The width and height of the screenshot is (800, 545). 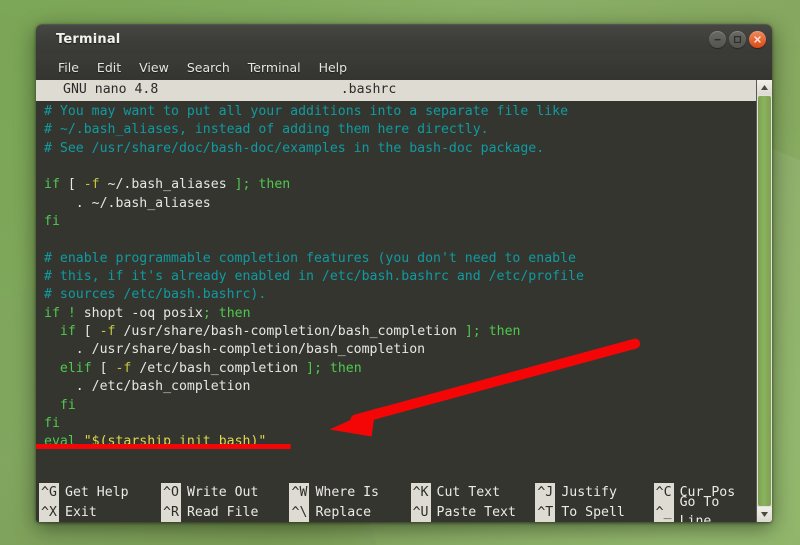 I want to click on code-line: . ~/.bash_aliases, so click(x=400, y=204).